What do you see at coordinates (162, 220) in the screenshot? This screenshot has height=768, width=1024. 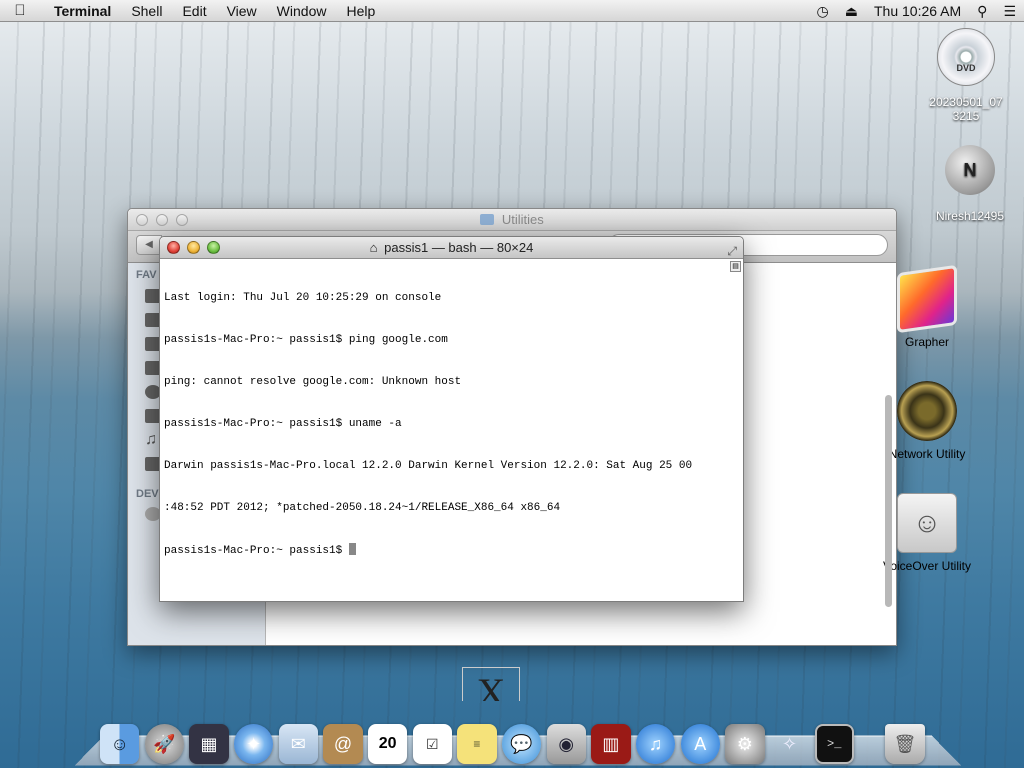 I see `finder-minimize-button` at bounding box center [162, 220].